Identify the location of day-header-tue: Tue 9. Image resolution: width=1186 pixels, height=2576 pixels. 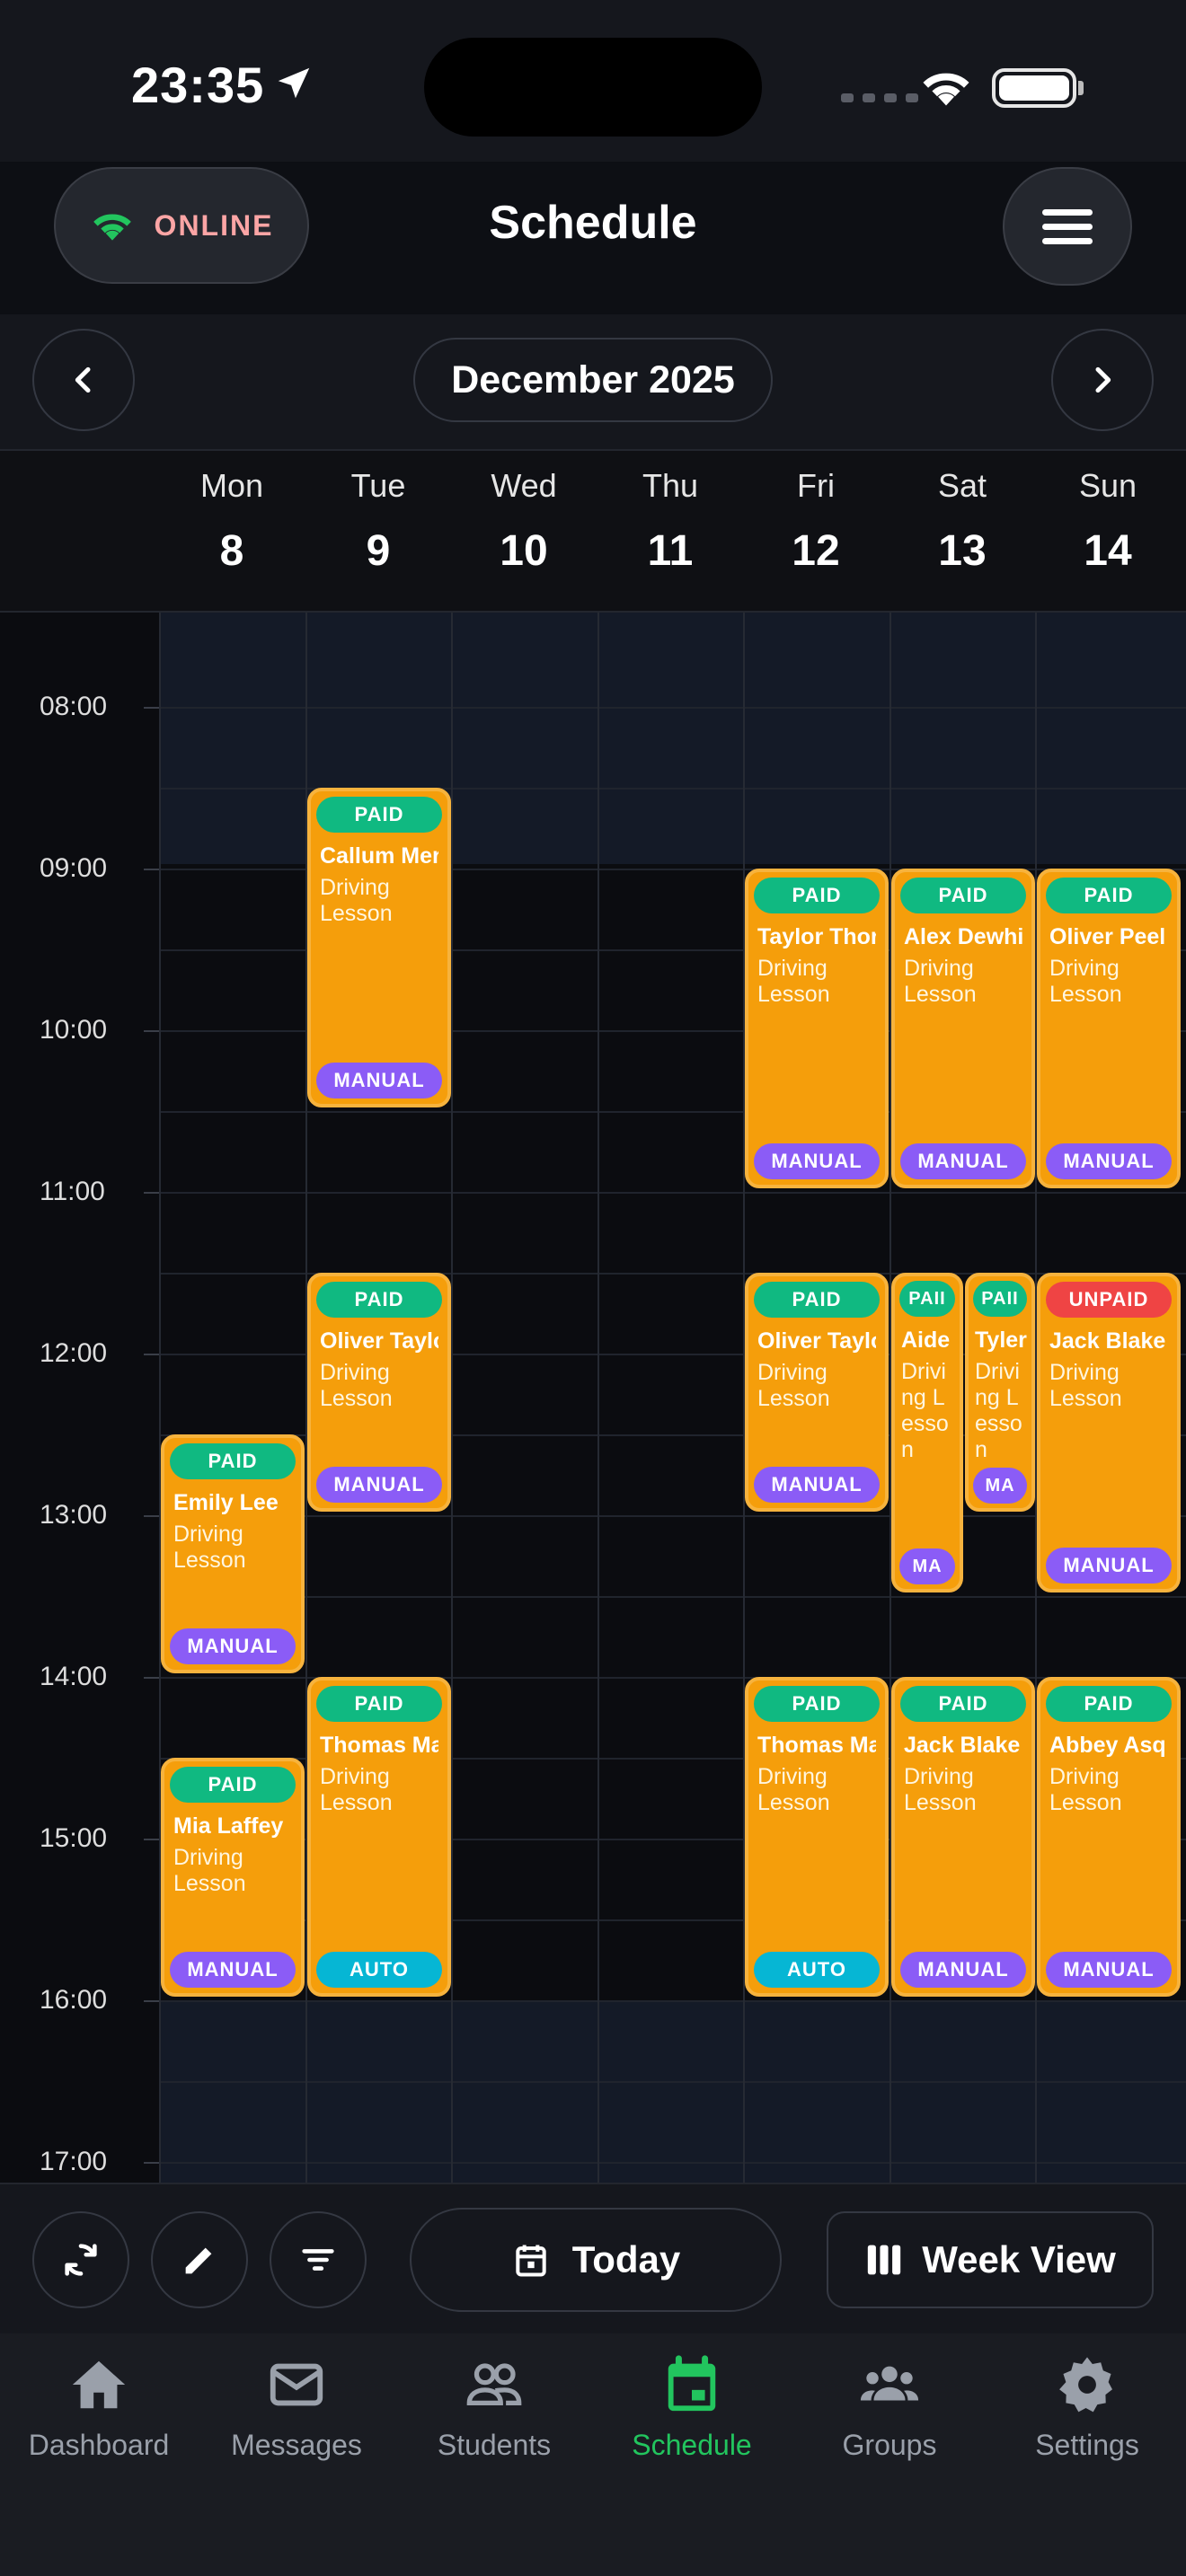
(378, 521).